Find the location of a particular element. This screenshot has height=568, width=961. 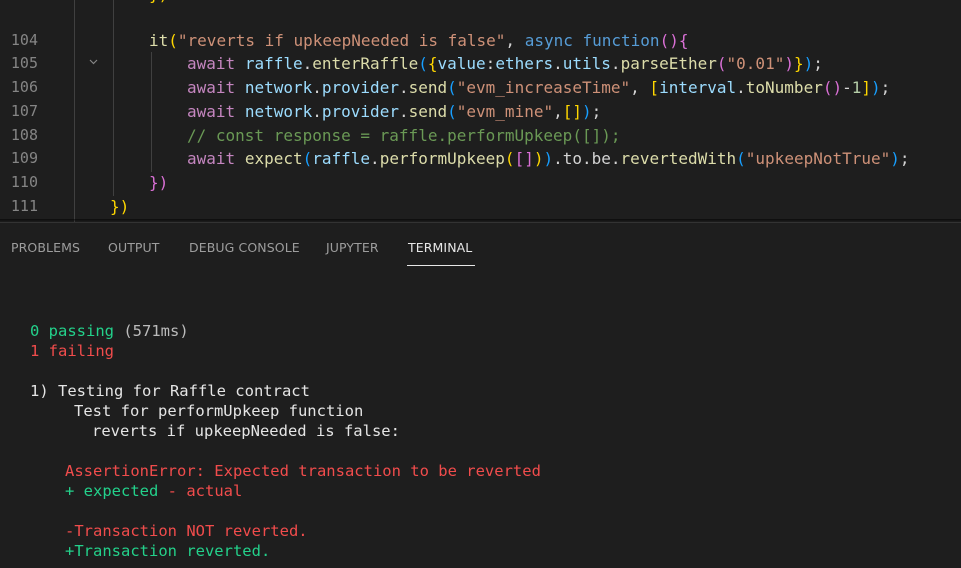

editor-line-104: 104 is located at coordinates (480, 27).